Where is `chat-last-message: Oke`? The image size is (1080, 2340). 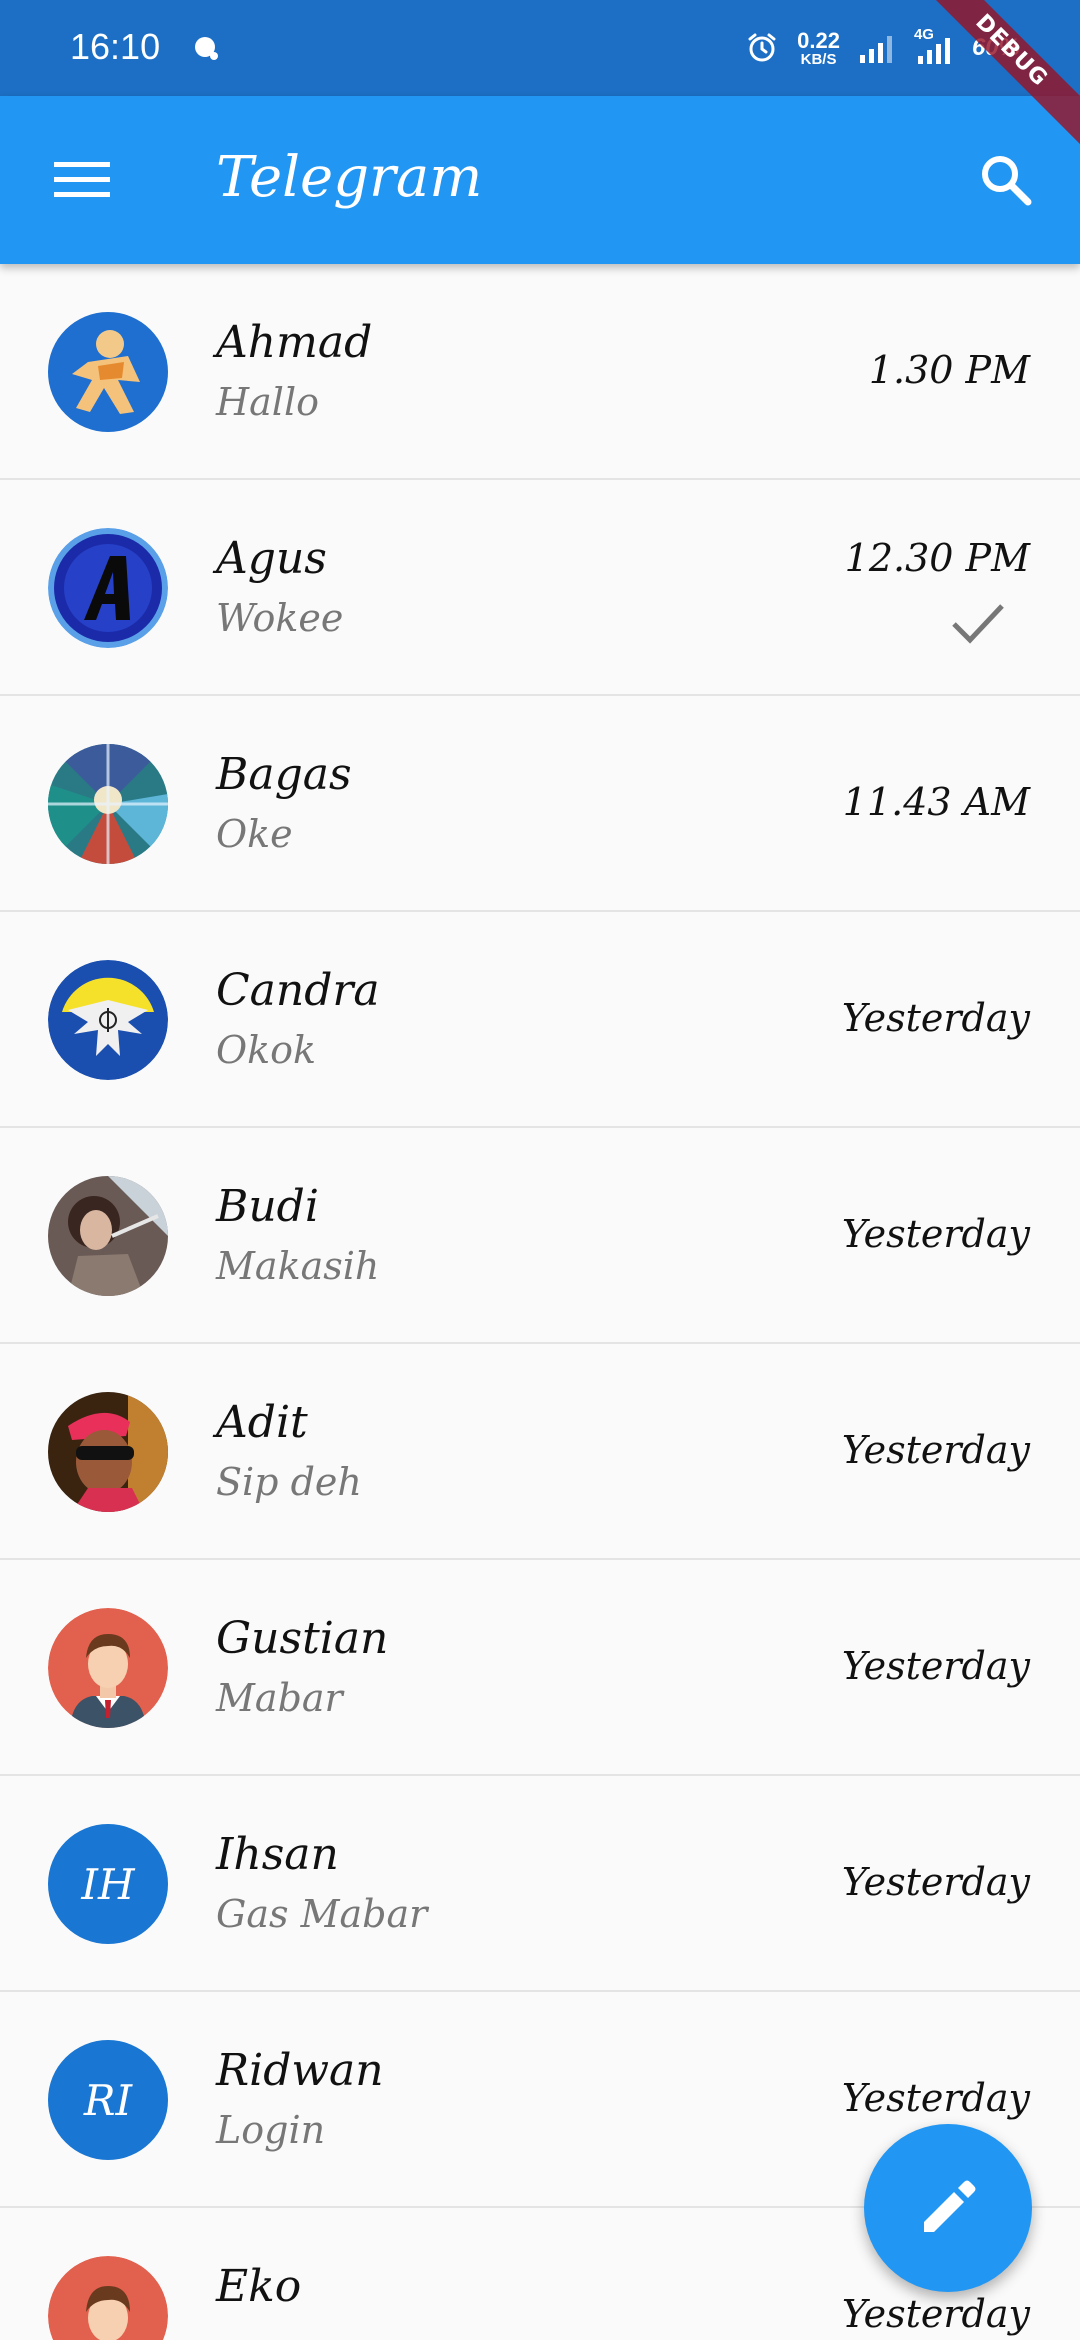 chat-last-message: Oke is located at coordinates (254, 834).